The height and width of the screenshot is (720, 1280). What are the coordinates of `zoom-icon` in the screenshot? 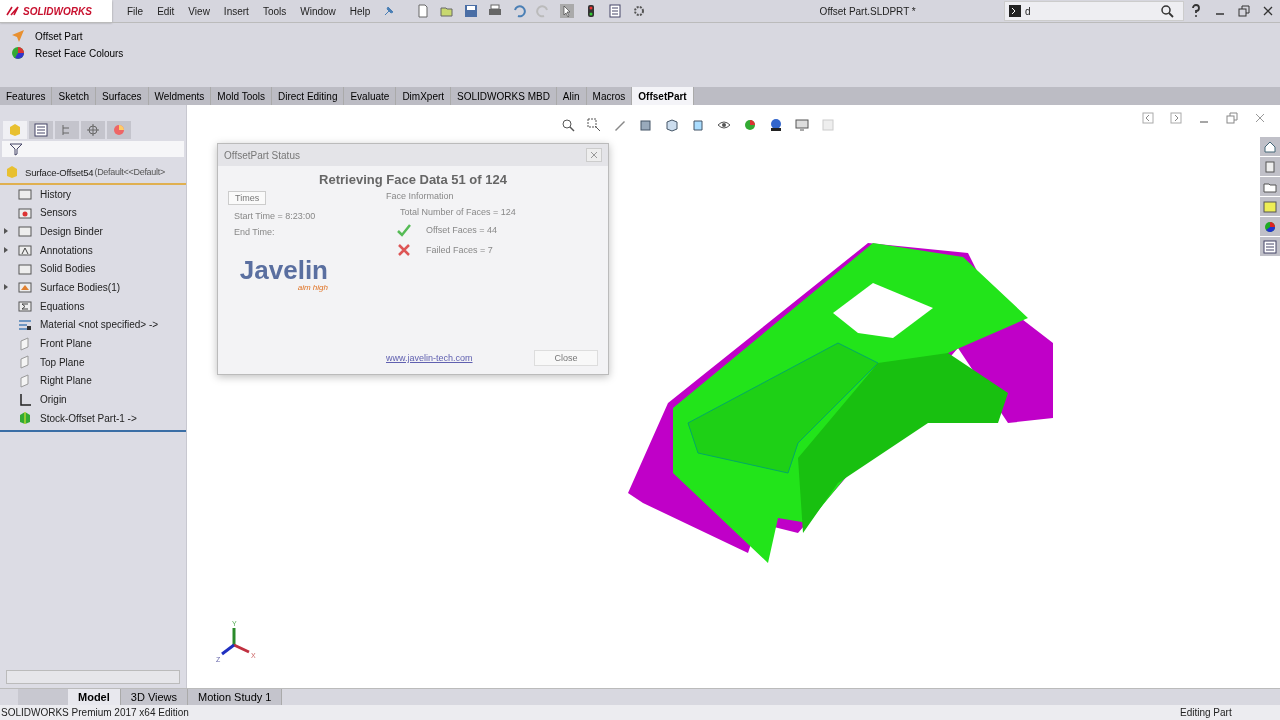 It's located at (567, 125).